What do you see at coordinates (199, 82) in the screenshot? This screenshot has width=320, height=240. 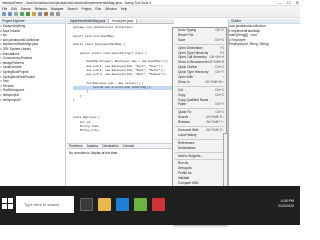 I see `menu-item: Show In Alt+Shift+W ›` at bounding box center [199, 82].